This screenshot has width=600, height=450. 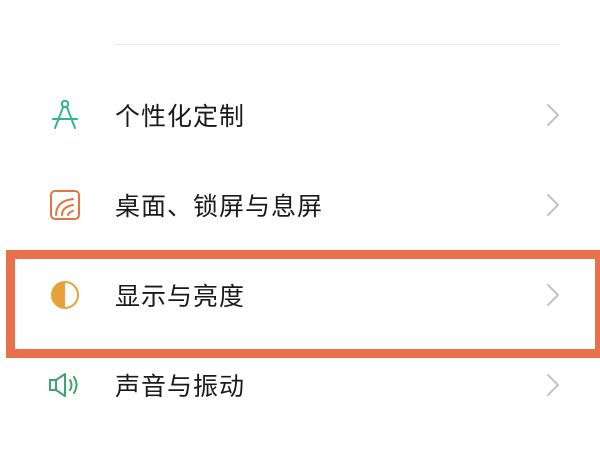 I want to click on brightness-icon, so click(x=65, y=295).